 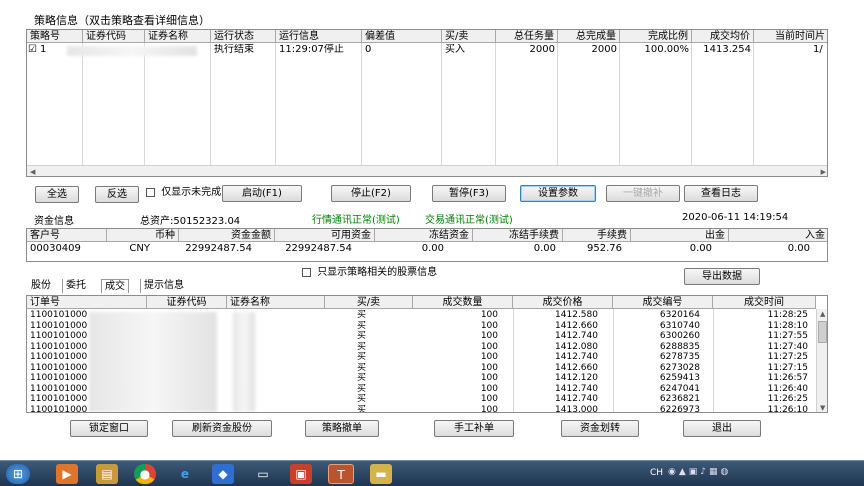 I want to click on col-avg-price: 成交均价, so click(x=723, y=36).